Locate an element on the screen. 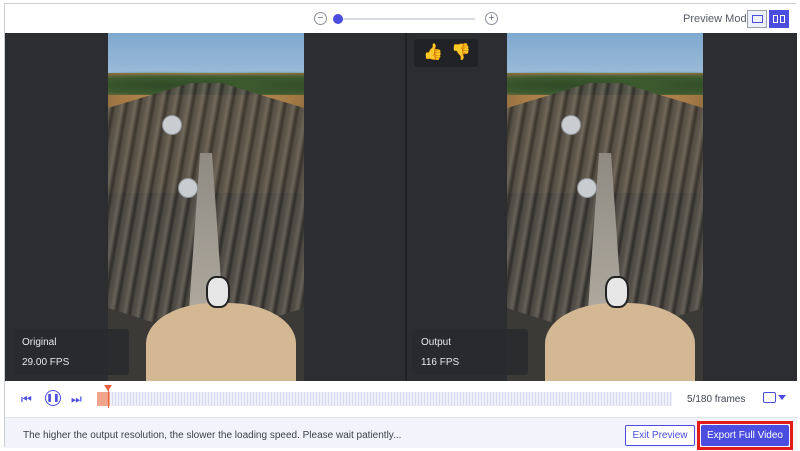  zoom-out-icon: − is located at coordinates (320, 18).